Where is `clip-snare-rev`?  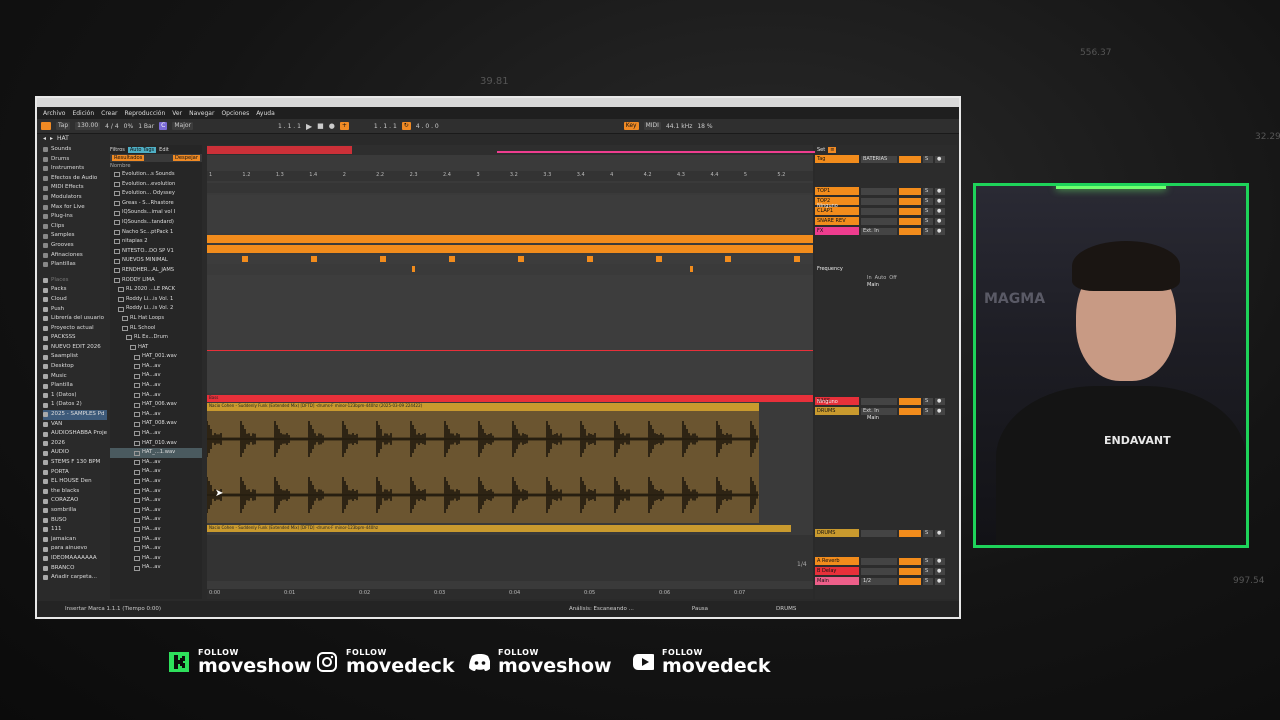 clip-snare-rev is located at coordinates (510, 269).